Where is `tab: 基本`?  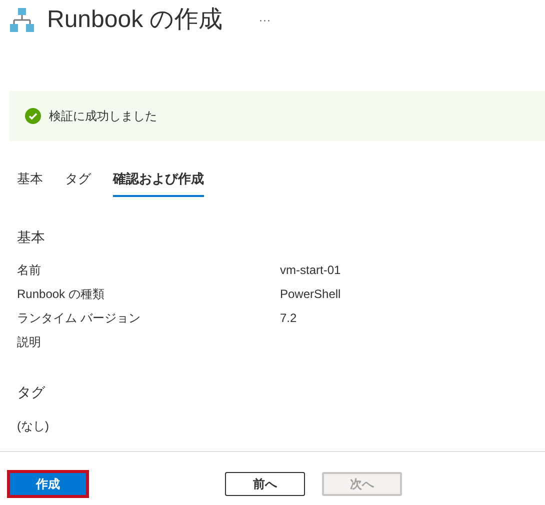
tab: 基本 is located at coordinates (30, 182).